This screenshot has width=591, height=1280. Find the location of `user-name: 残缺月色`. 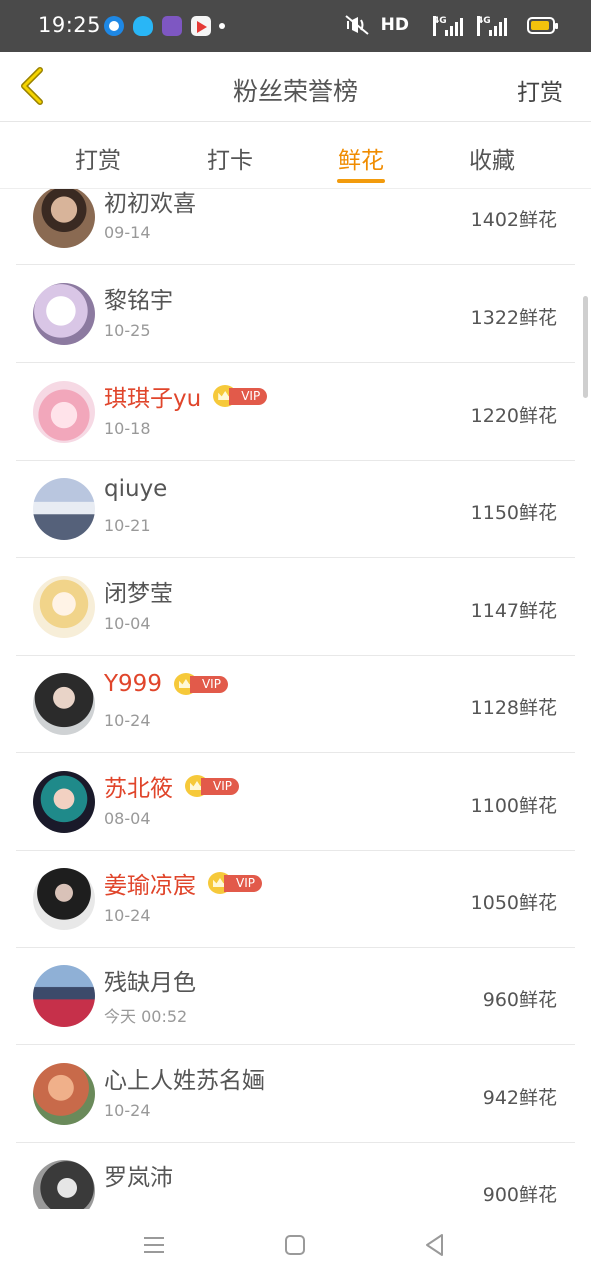

user-name: 残缺月色 is located at coordinates (150, 983).